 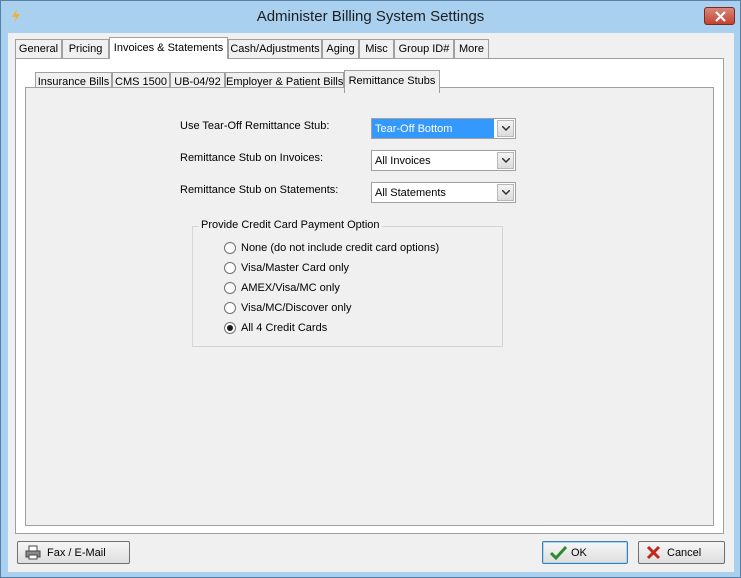 What do you see at coordinates (295, 268) in the screenshot?
I see `radio-label: Visa/Master Card only` at bounding box center [295, 268].